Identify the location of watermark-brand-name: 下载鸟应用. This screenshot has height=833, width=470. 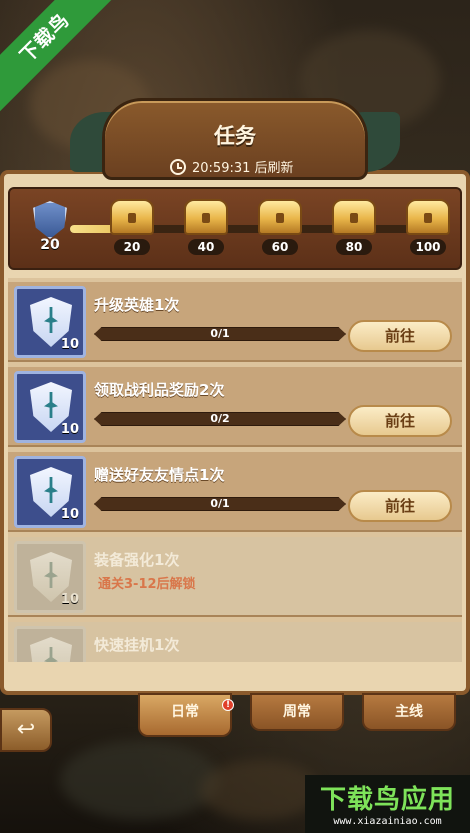
(387, 800).